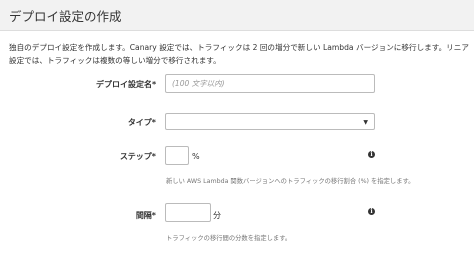 This screenshot has width=474, height=271. What do you see at coordinates (217, 215) in the screenshot?
I see `interval-unit: 分` at bounding box center [217, 215].